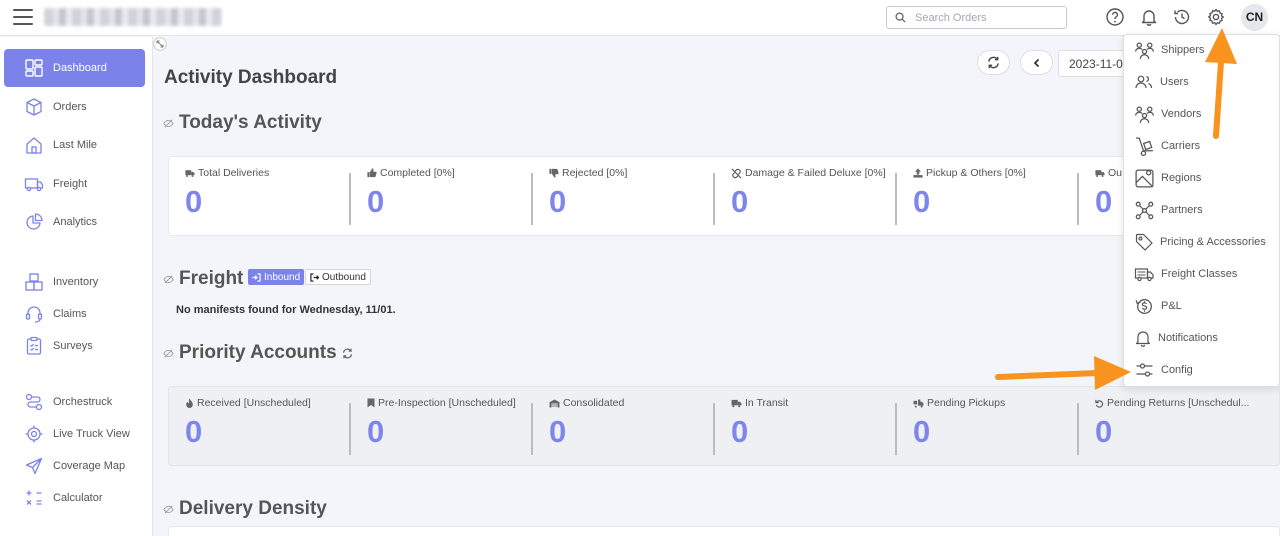 Image resolution: width=1280 pixels, height=536 pixels. I want to click on menu-item-partners: Partners, so click(1206, 210).